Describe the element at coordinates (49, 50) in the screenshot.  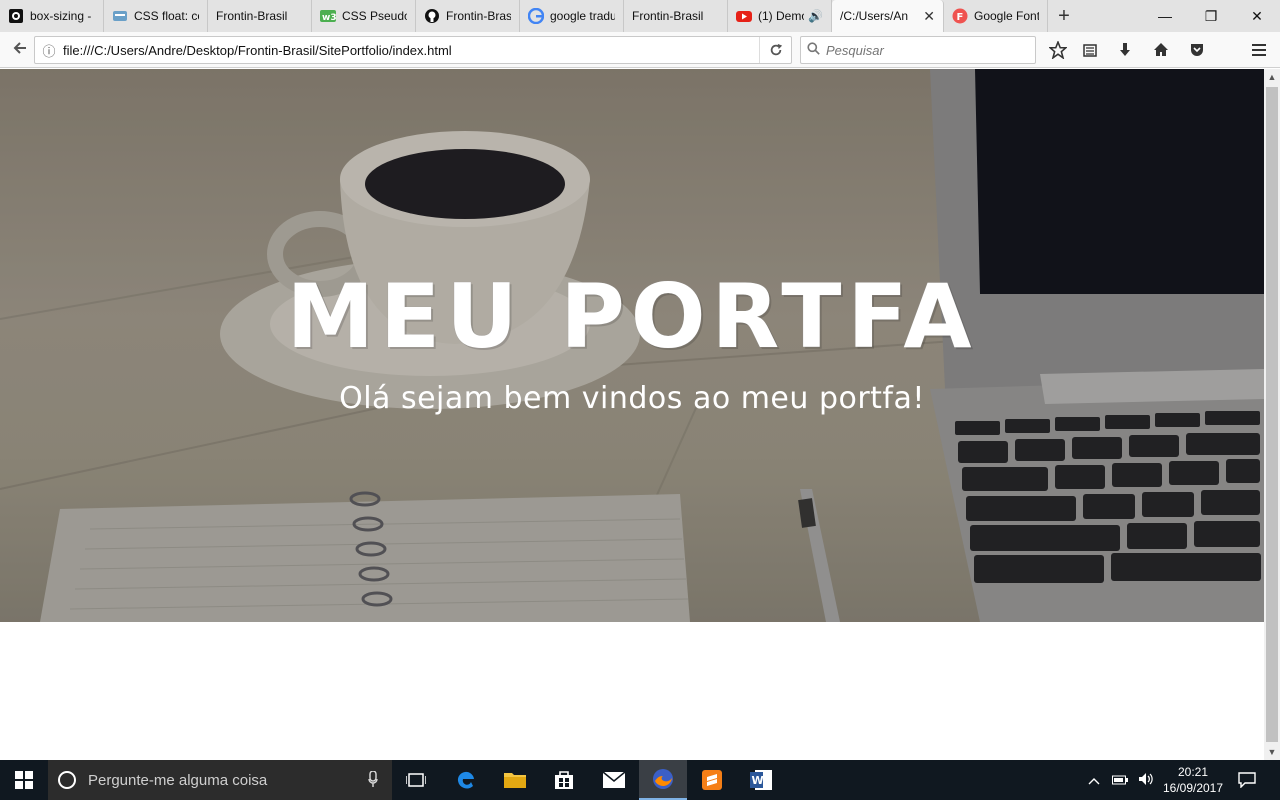
I see `info-icon: ⓘ` at that location.